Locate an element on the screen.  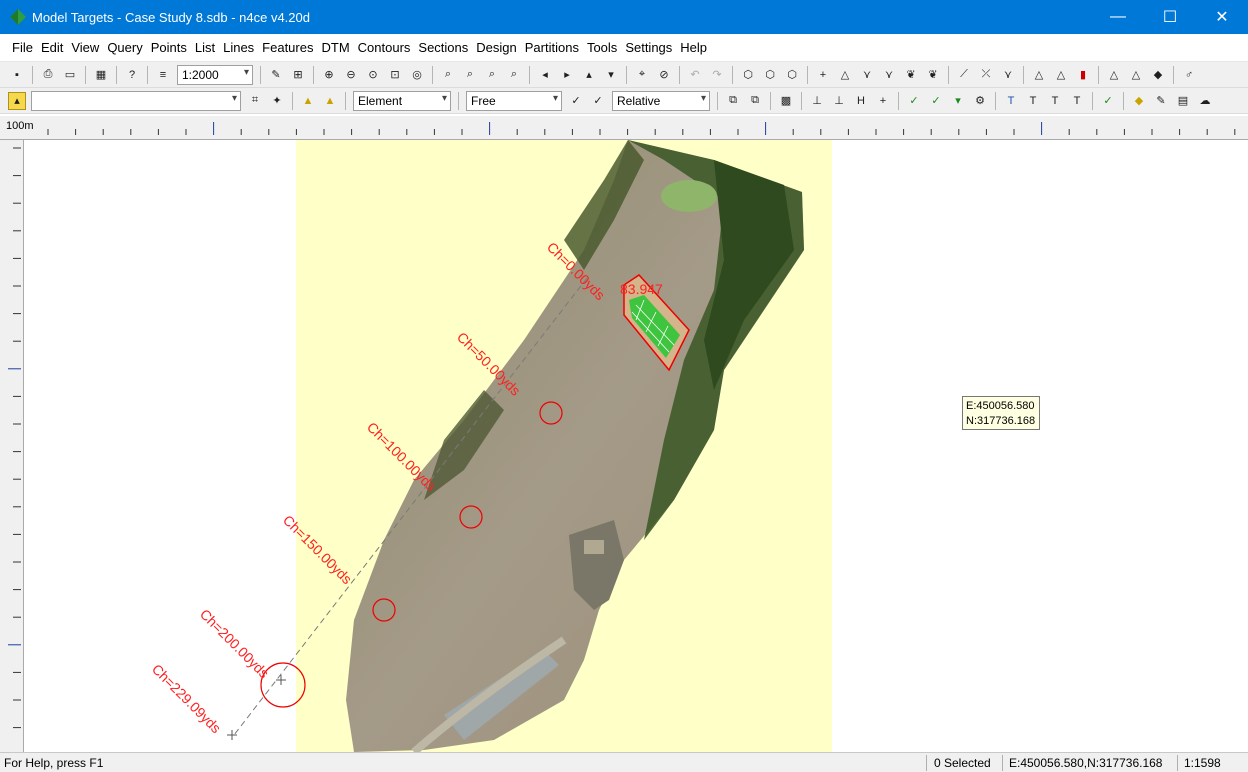
menu-query: Query is located at coordinates (124, 48).